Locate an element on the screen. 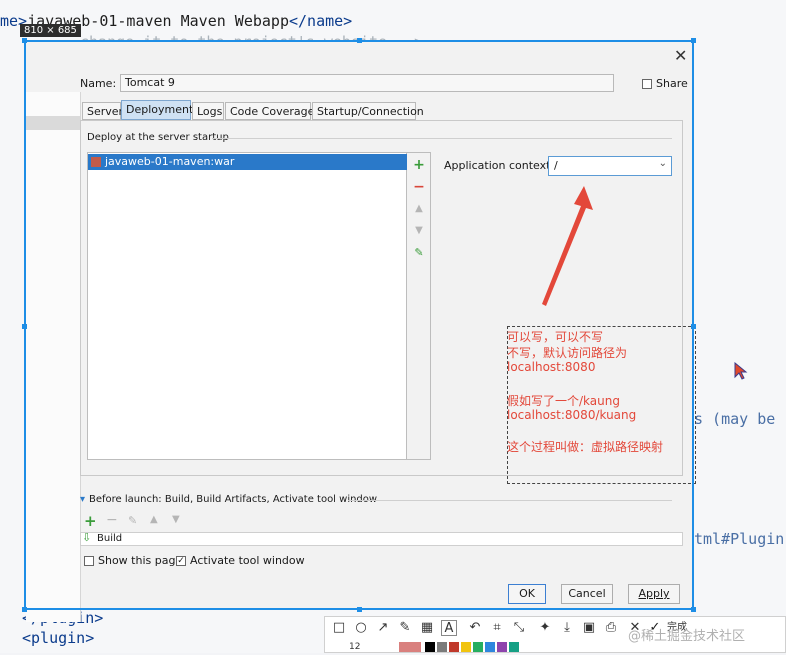 The image size is (786, 655). text-icon: A is located at coordinates (449, 628).